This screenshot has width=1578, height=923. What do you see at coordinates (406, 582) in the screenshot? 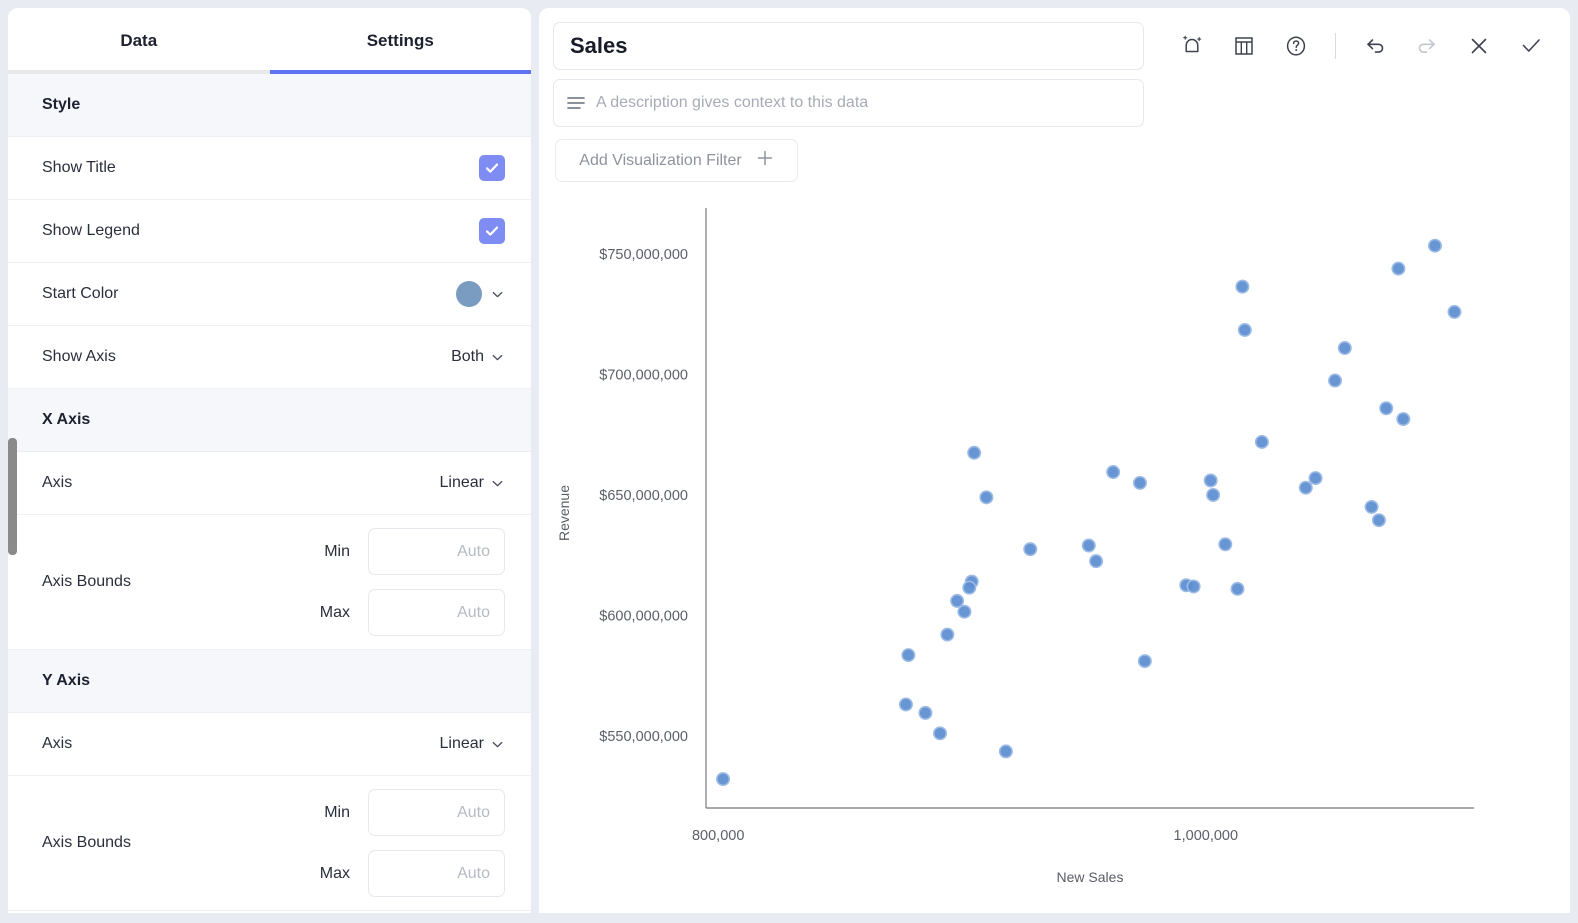
I see `x-axis-bounds-fields: Min Max` at bounding box center [406, 582].